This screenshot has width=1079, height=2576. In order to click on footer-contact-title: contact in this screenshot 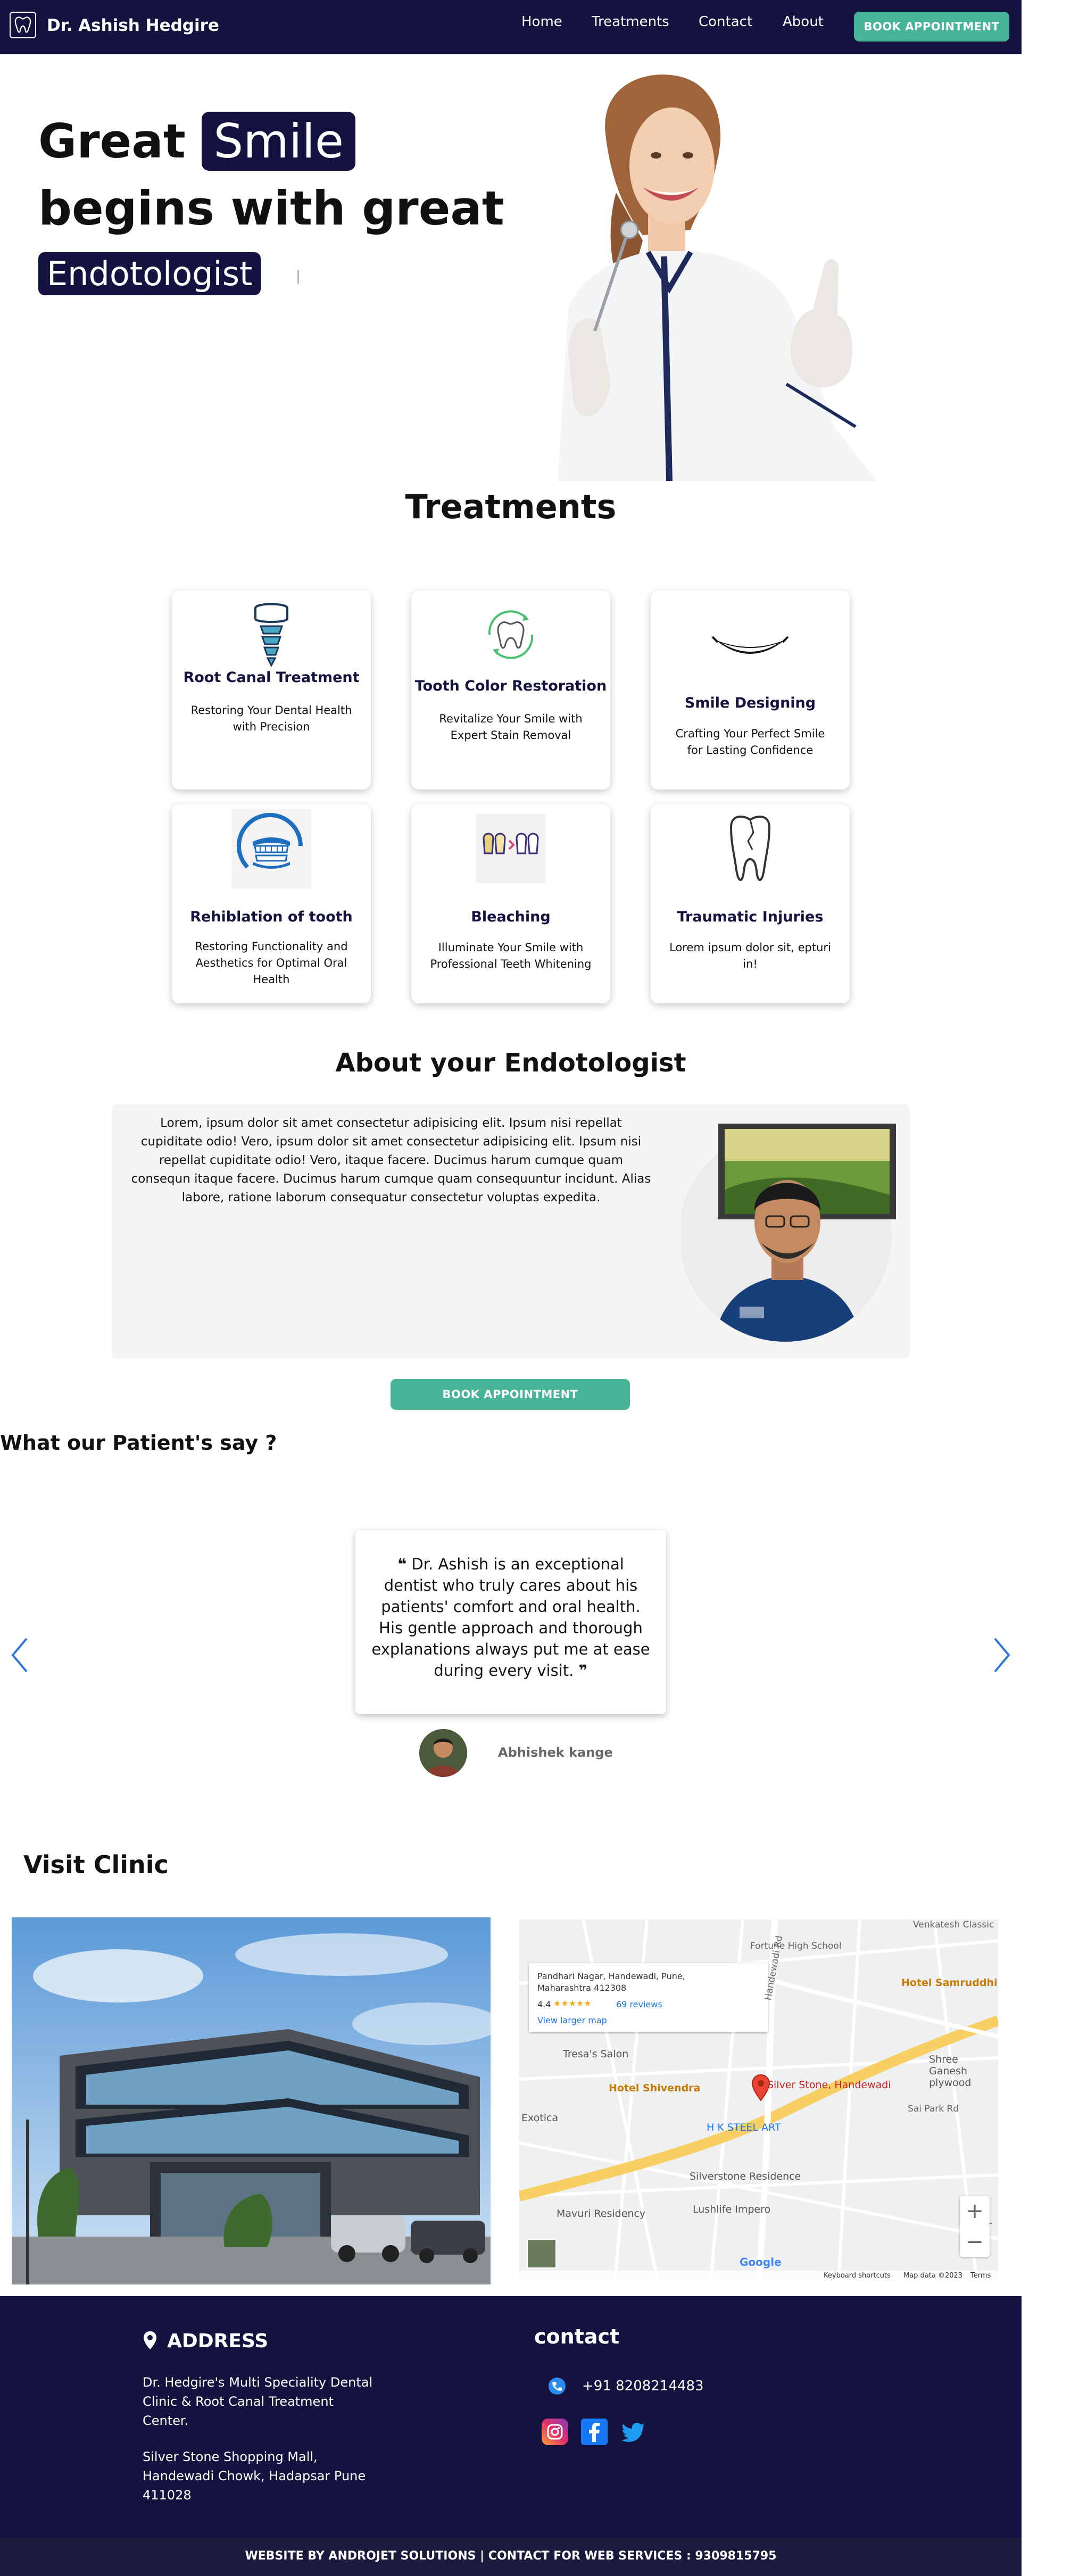, I will do `click(577, 2336)`.